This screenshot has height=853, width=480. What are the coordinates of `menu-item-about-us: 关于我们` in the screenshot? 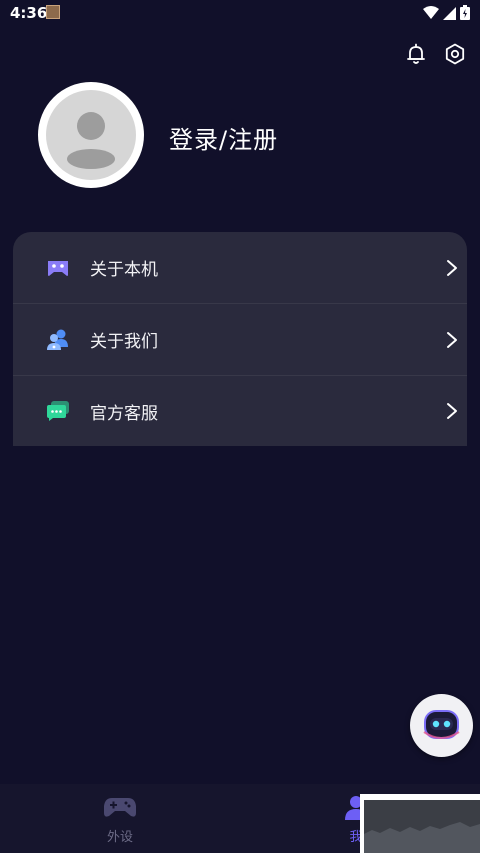 It's located at (240, 340).